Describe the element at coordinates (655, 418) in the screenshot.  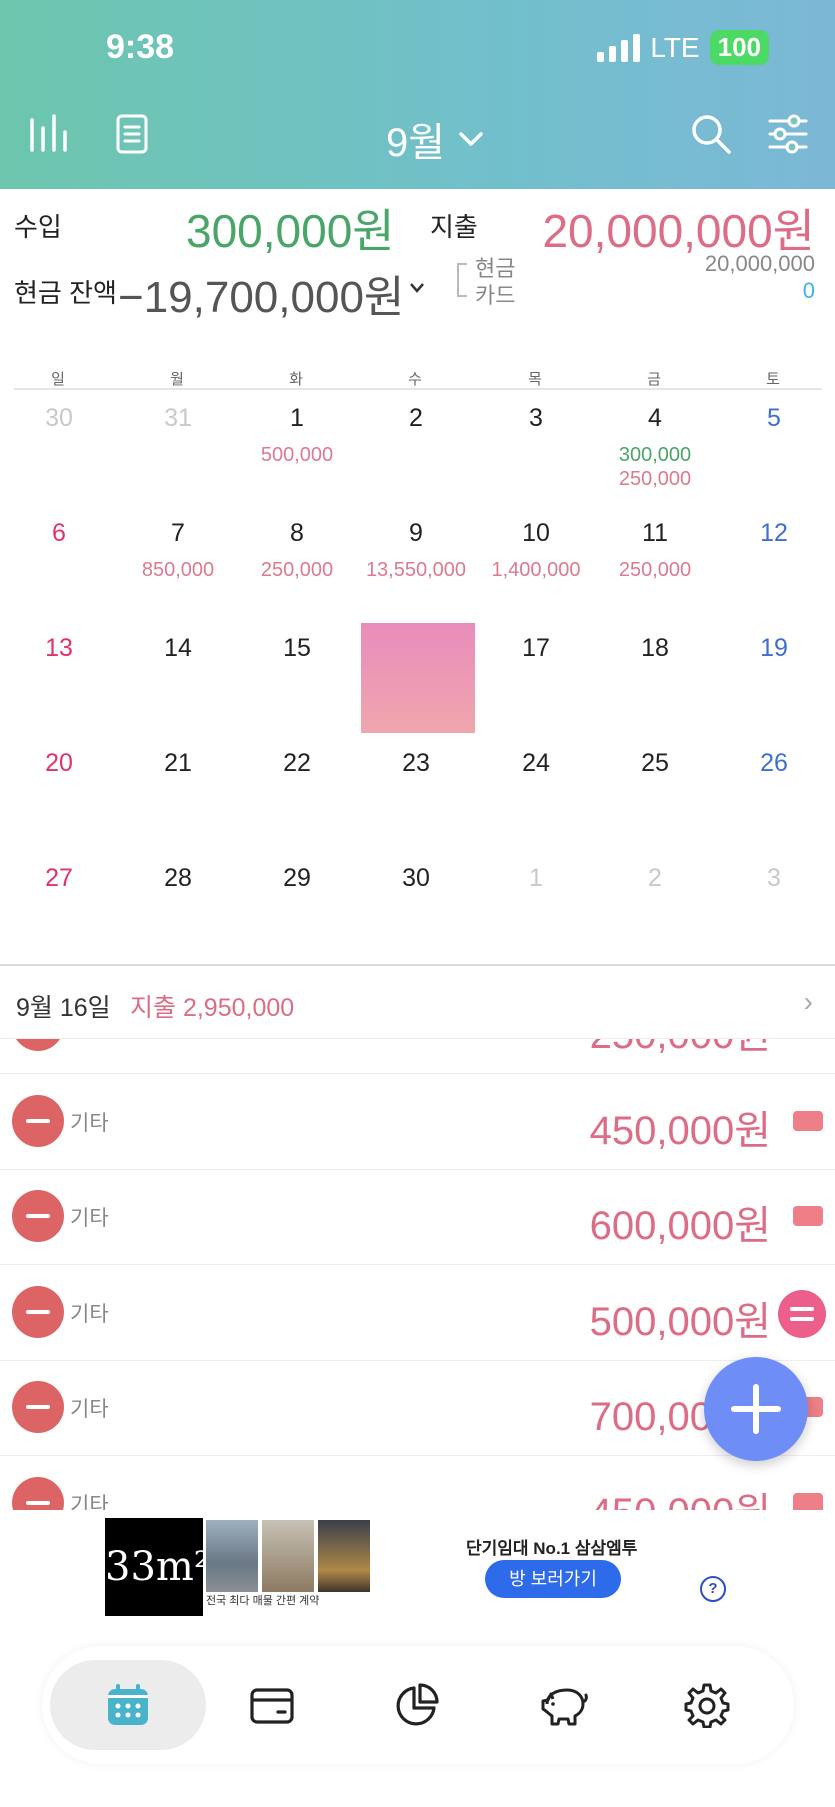
I see `day-number: 4` at that location.